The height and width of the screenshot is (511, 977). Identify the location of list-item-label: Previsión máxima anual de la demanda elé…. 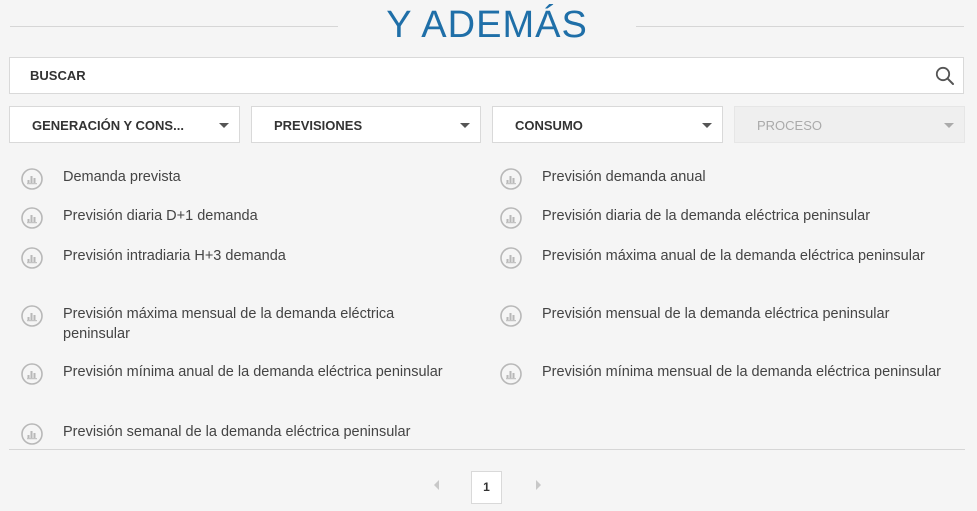
(733, 256).